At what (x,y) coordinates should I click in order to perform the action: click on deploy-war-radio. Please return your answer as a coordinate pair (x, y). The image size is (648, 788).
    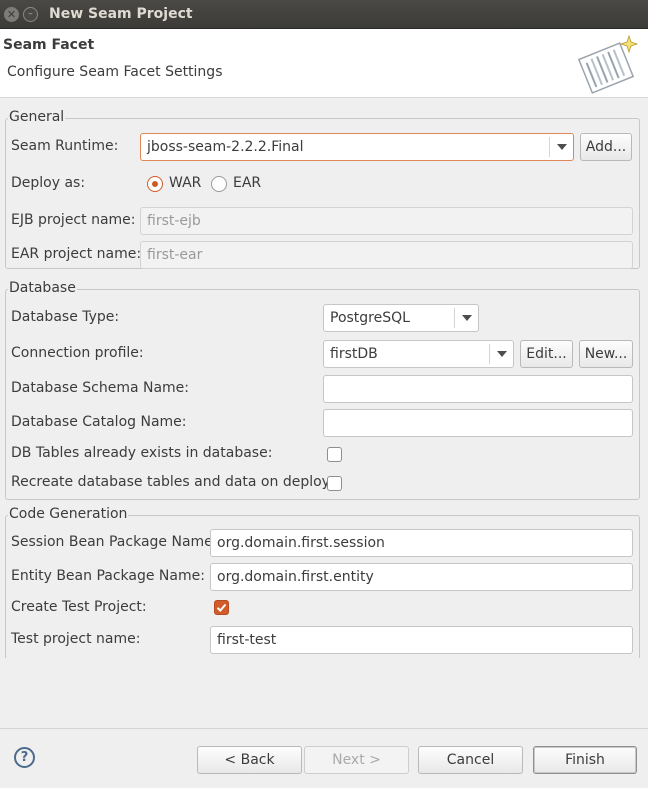
    Looking at the image, I should click on (155, 184).